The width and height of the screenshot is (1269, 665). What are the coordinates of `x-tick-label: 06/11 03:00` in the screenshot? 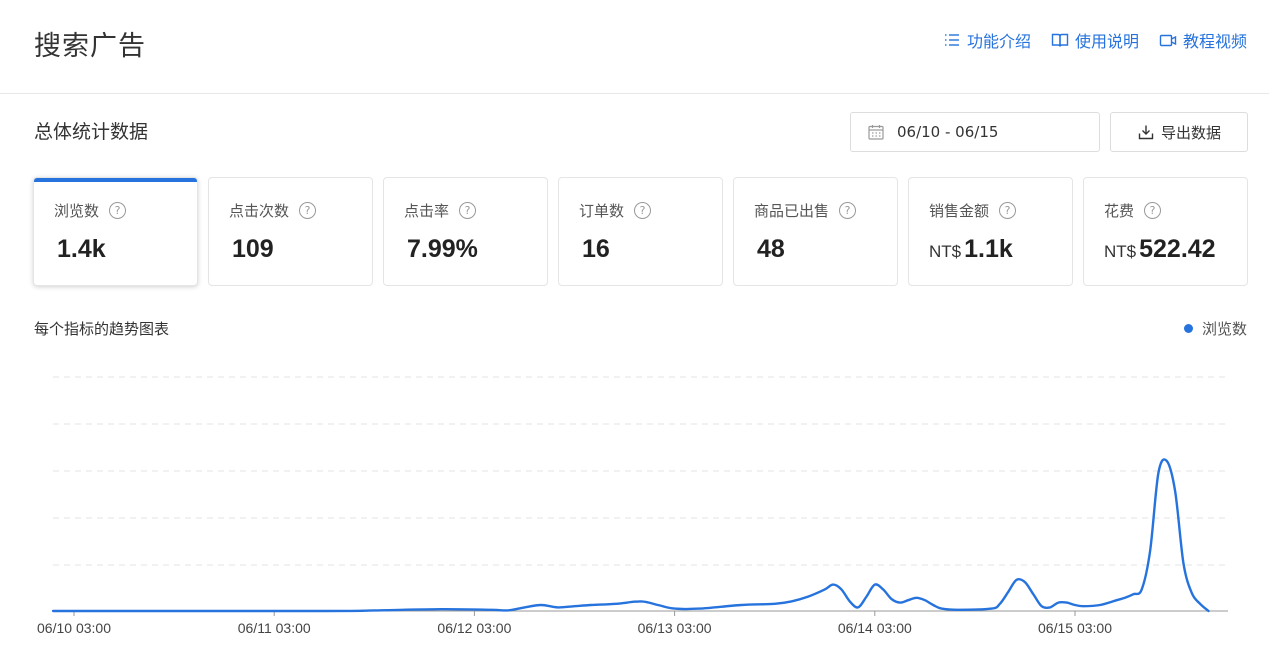 It's located at (274, 628).